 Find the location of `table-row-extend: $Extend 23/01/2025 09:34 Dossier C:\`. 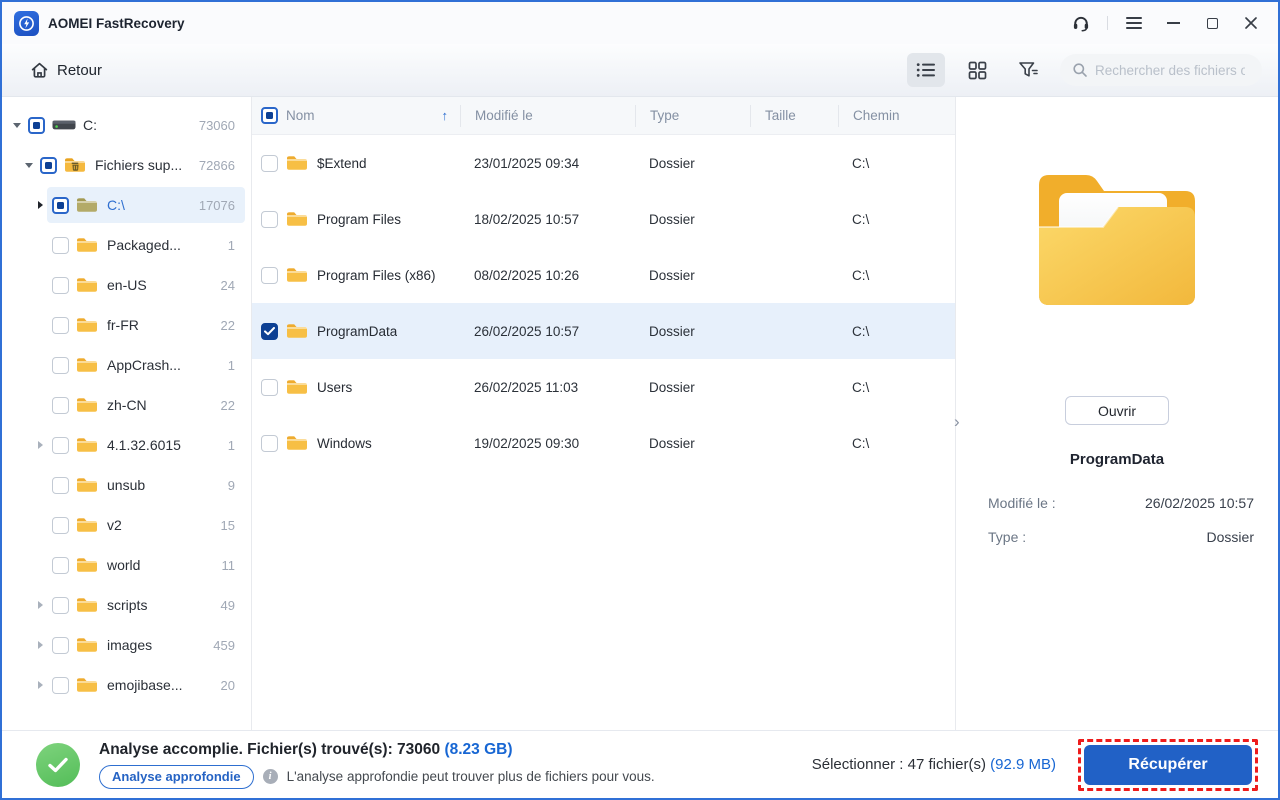

table-row-extend: $Extend 23/01/2025 09:34 Dossier C:\ is located at coordinates (603, 163).